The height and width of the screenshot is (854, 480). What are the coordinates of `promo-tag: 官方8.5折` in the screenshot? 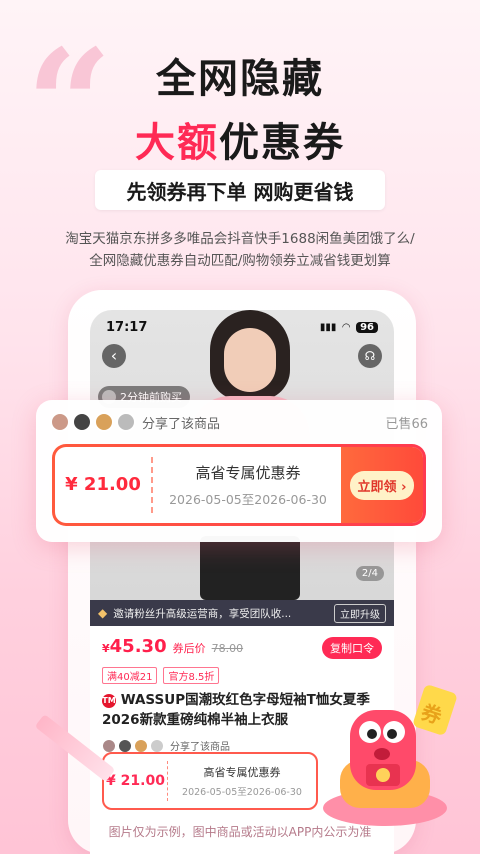 It's located at (191, 675).